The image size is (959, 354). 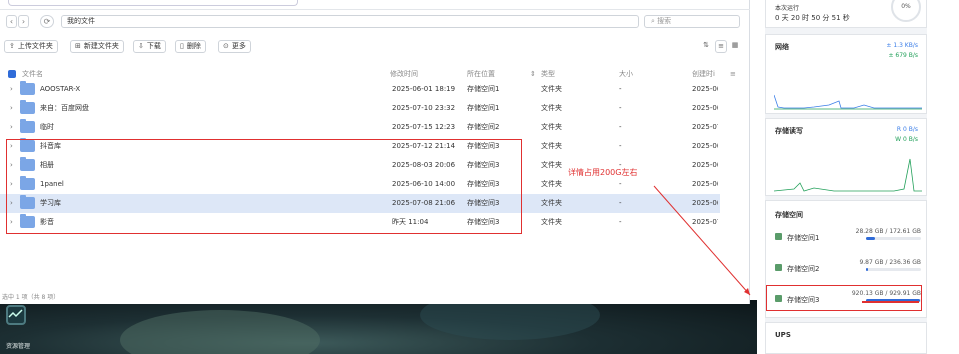 What do you see at coordinates (903, 55) in the screenshot?
I see `network-down: ± 679 B/s` at bounding box center [903, 55].